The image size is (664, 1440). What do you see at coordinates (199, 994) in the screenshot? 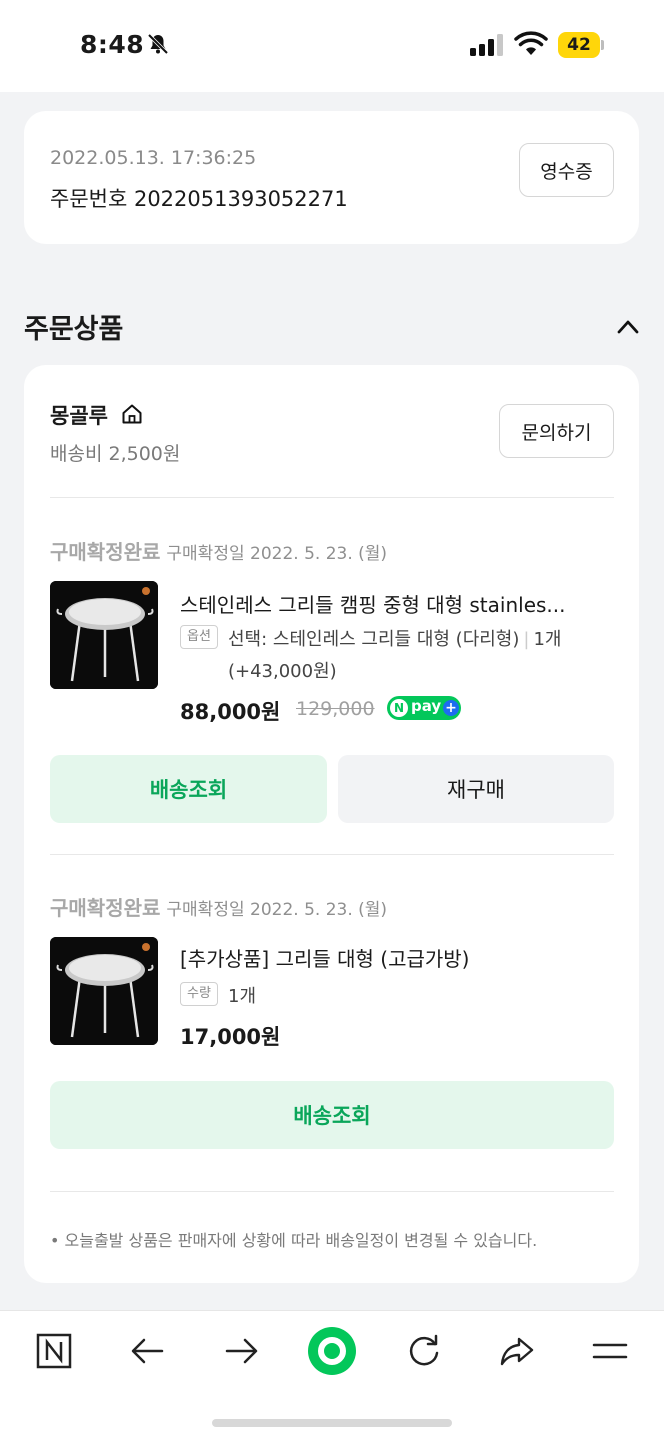
I see `quantity-tag: 수량` at bounding box center [199, 994].